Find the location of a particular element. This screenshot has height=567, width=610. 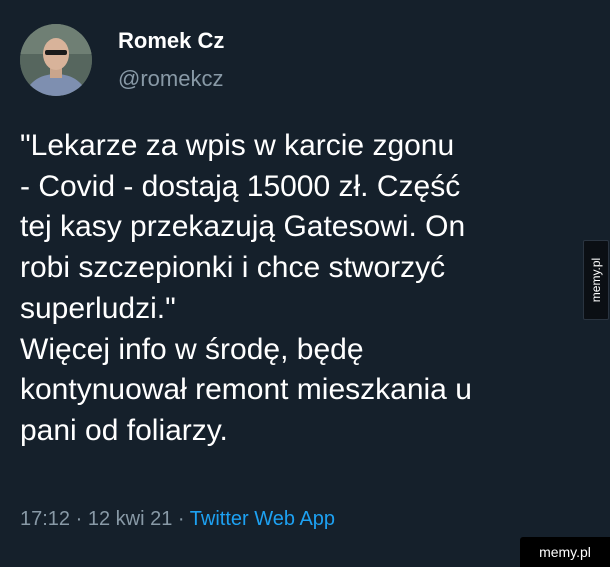

tweet-text-line: "Lekarze za wpis w karcie zgonu is located at coordinates (237, 145).